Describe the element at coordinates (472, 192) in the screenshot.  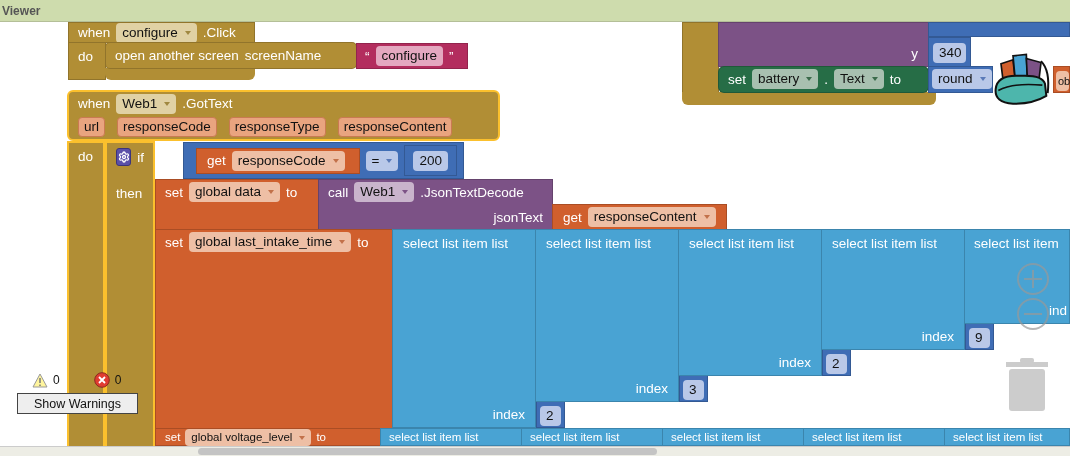
I see `block-label: .JsonTextDecode` at that location.